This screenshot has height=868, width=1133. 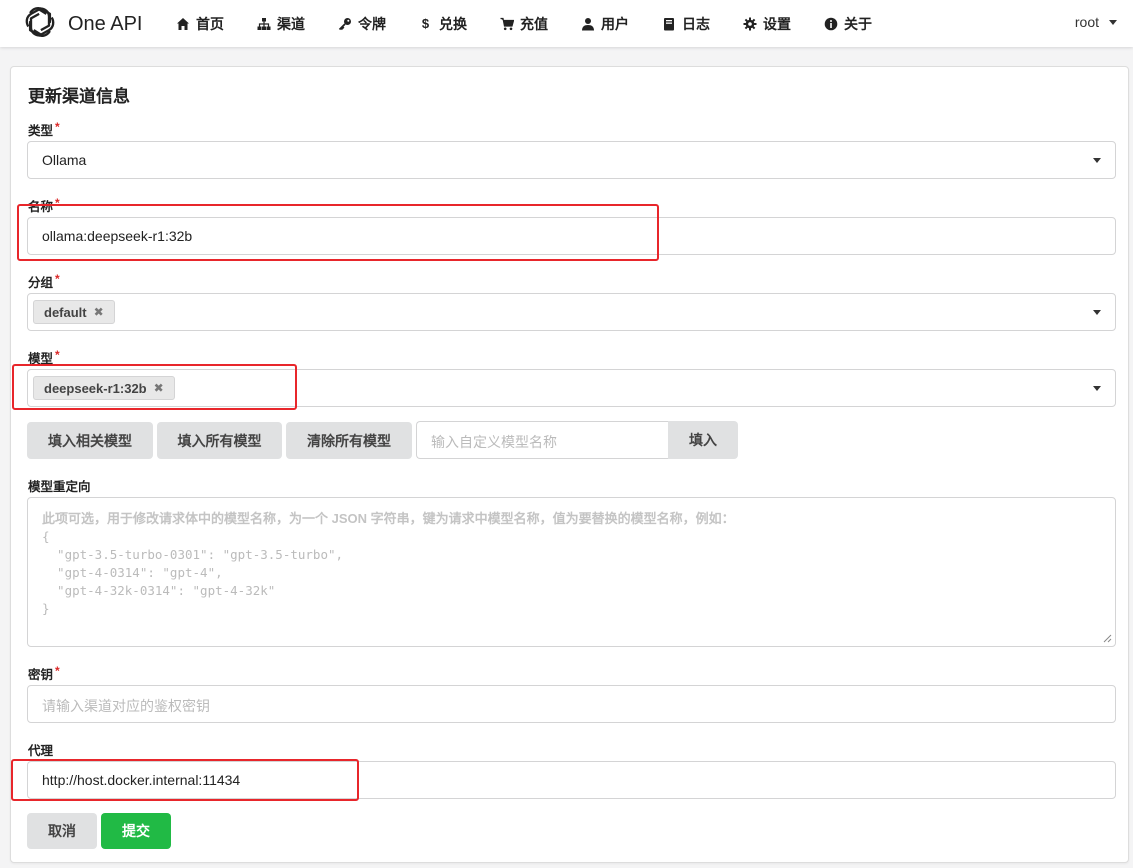 What do you see at coordinates (571, 160) in the screenshot?
I see `type-select: Ollama` at bounding box center [571, 160].